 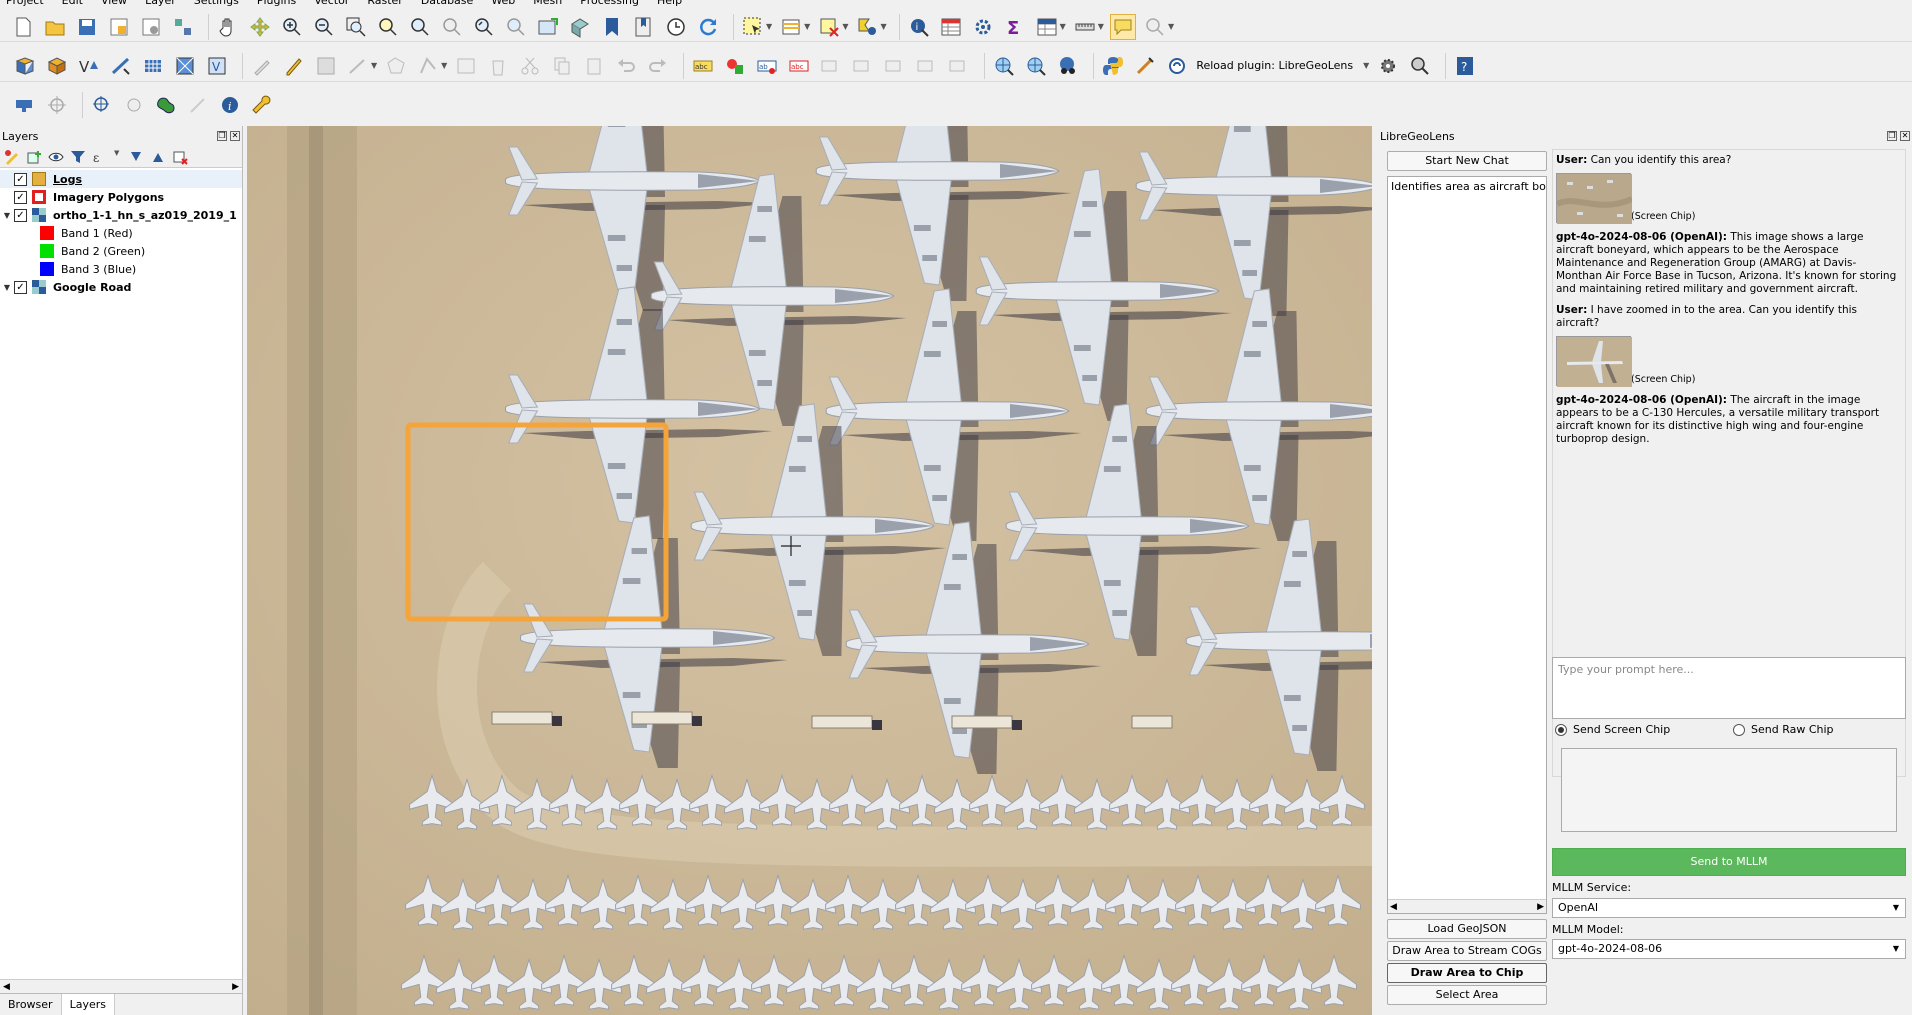 What do you see at coordinates (452, 27) in the screenshot?
I see `zoom-native-icon` at bounding box center [452, 27].